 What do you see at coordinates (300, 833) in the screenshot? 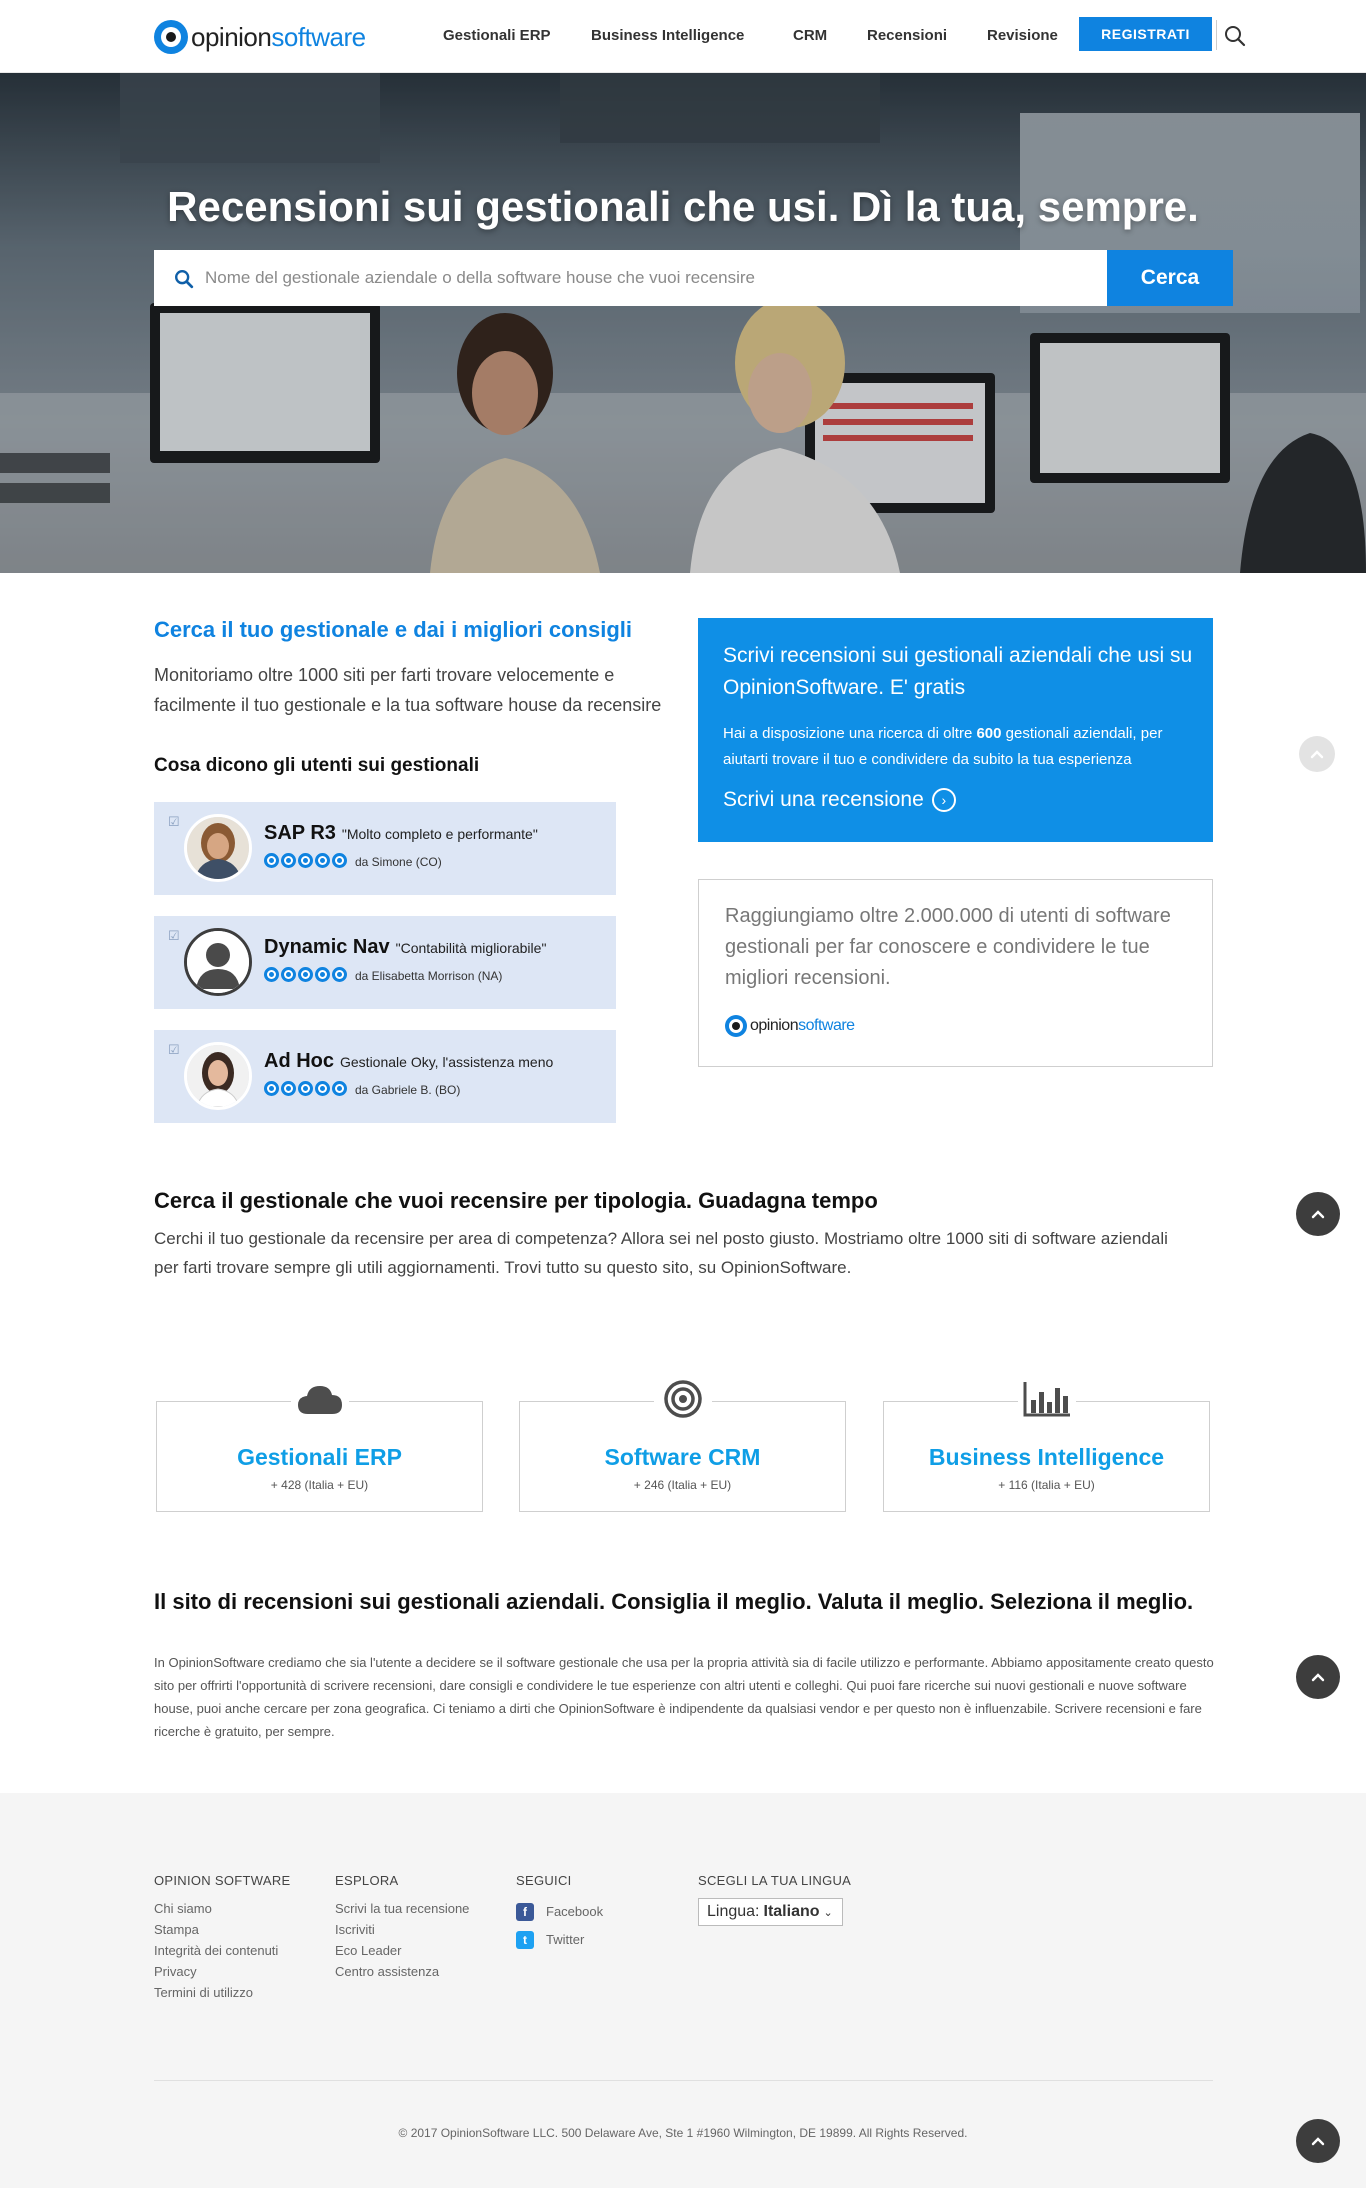
I see `review-product: SAP R3` at bounding box center [300, 833].